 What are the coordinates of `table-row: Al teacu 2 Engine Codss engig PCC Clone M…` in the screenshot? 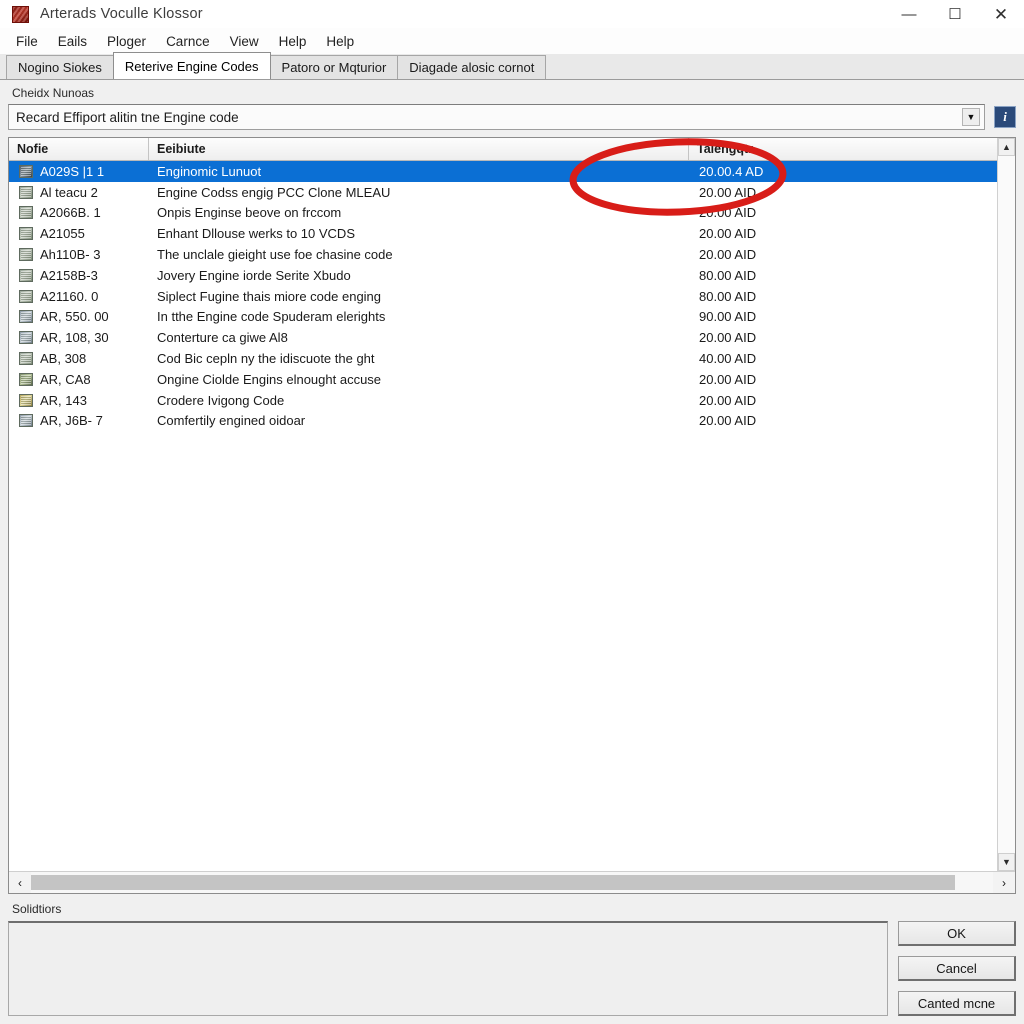 It's located at (503, 192).